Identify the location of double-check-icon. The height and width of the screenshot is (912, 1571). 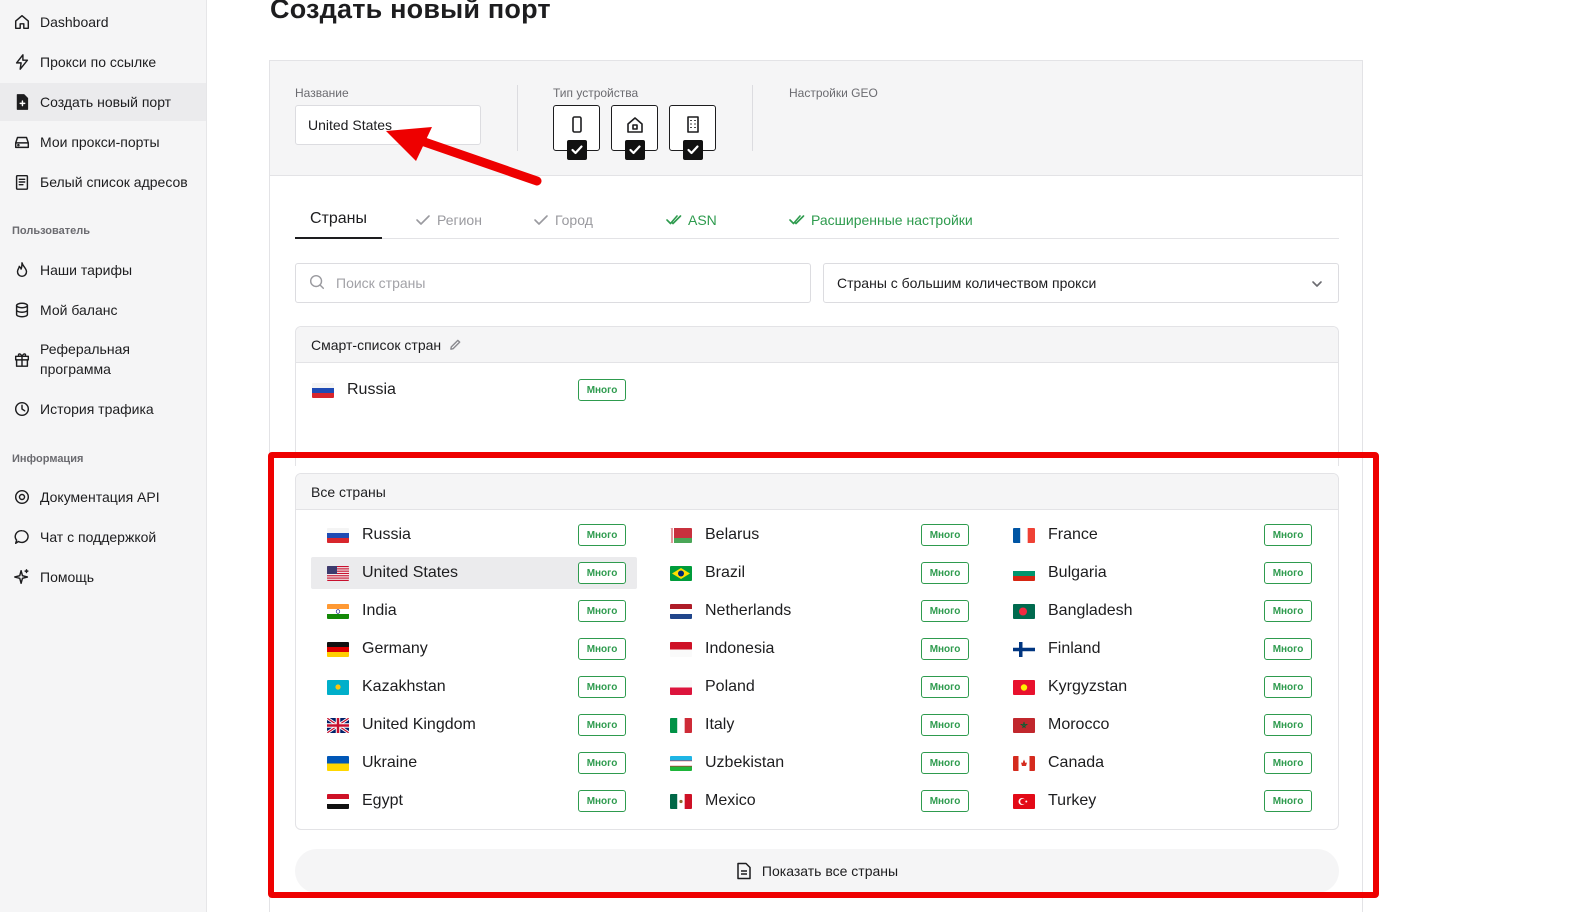
(674, 220).